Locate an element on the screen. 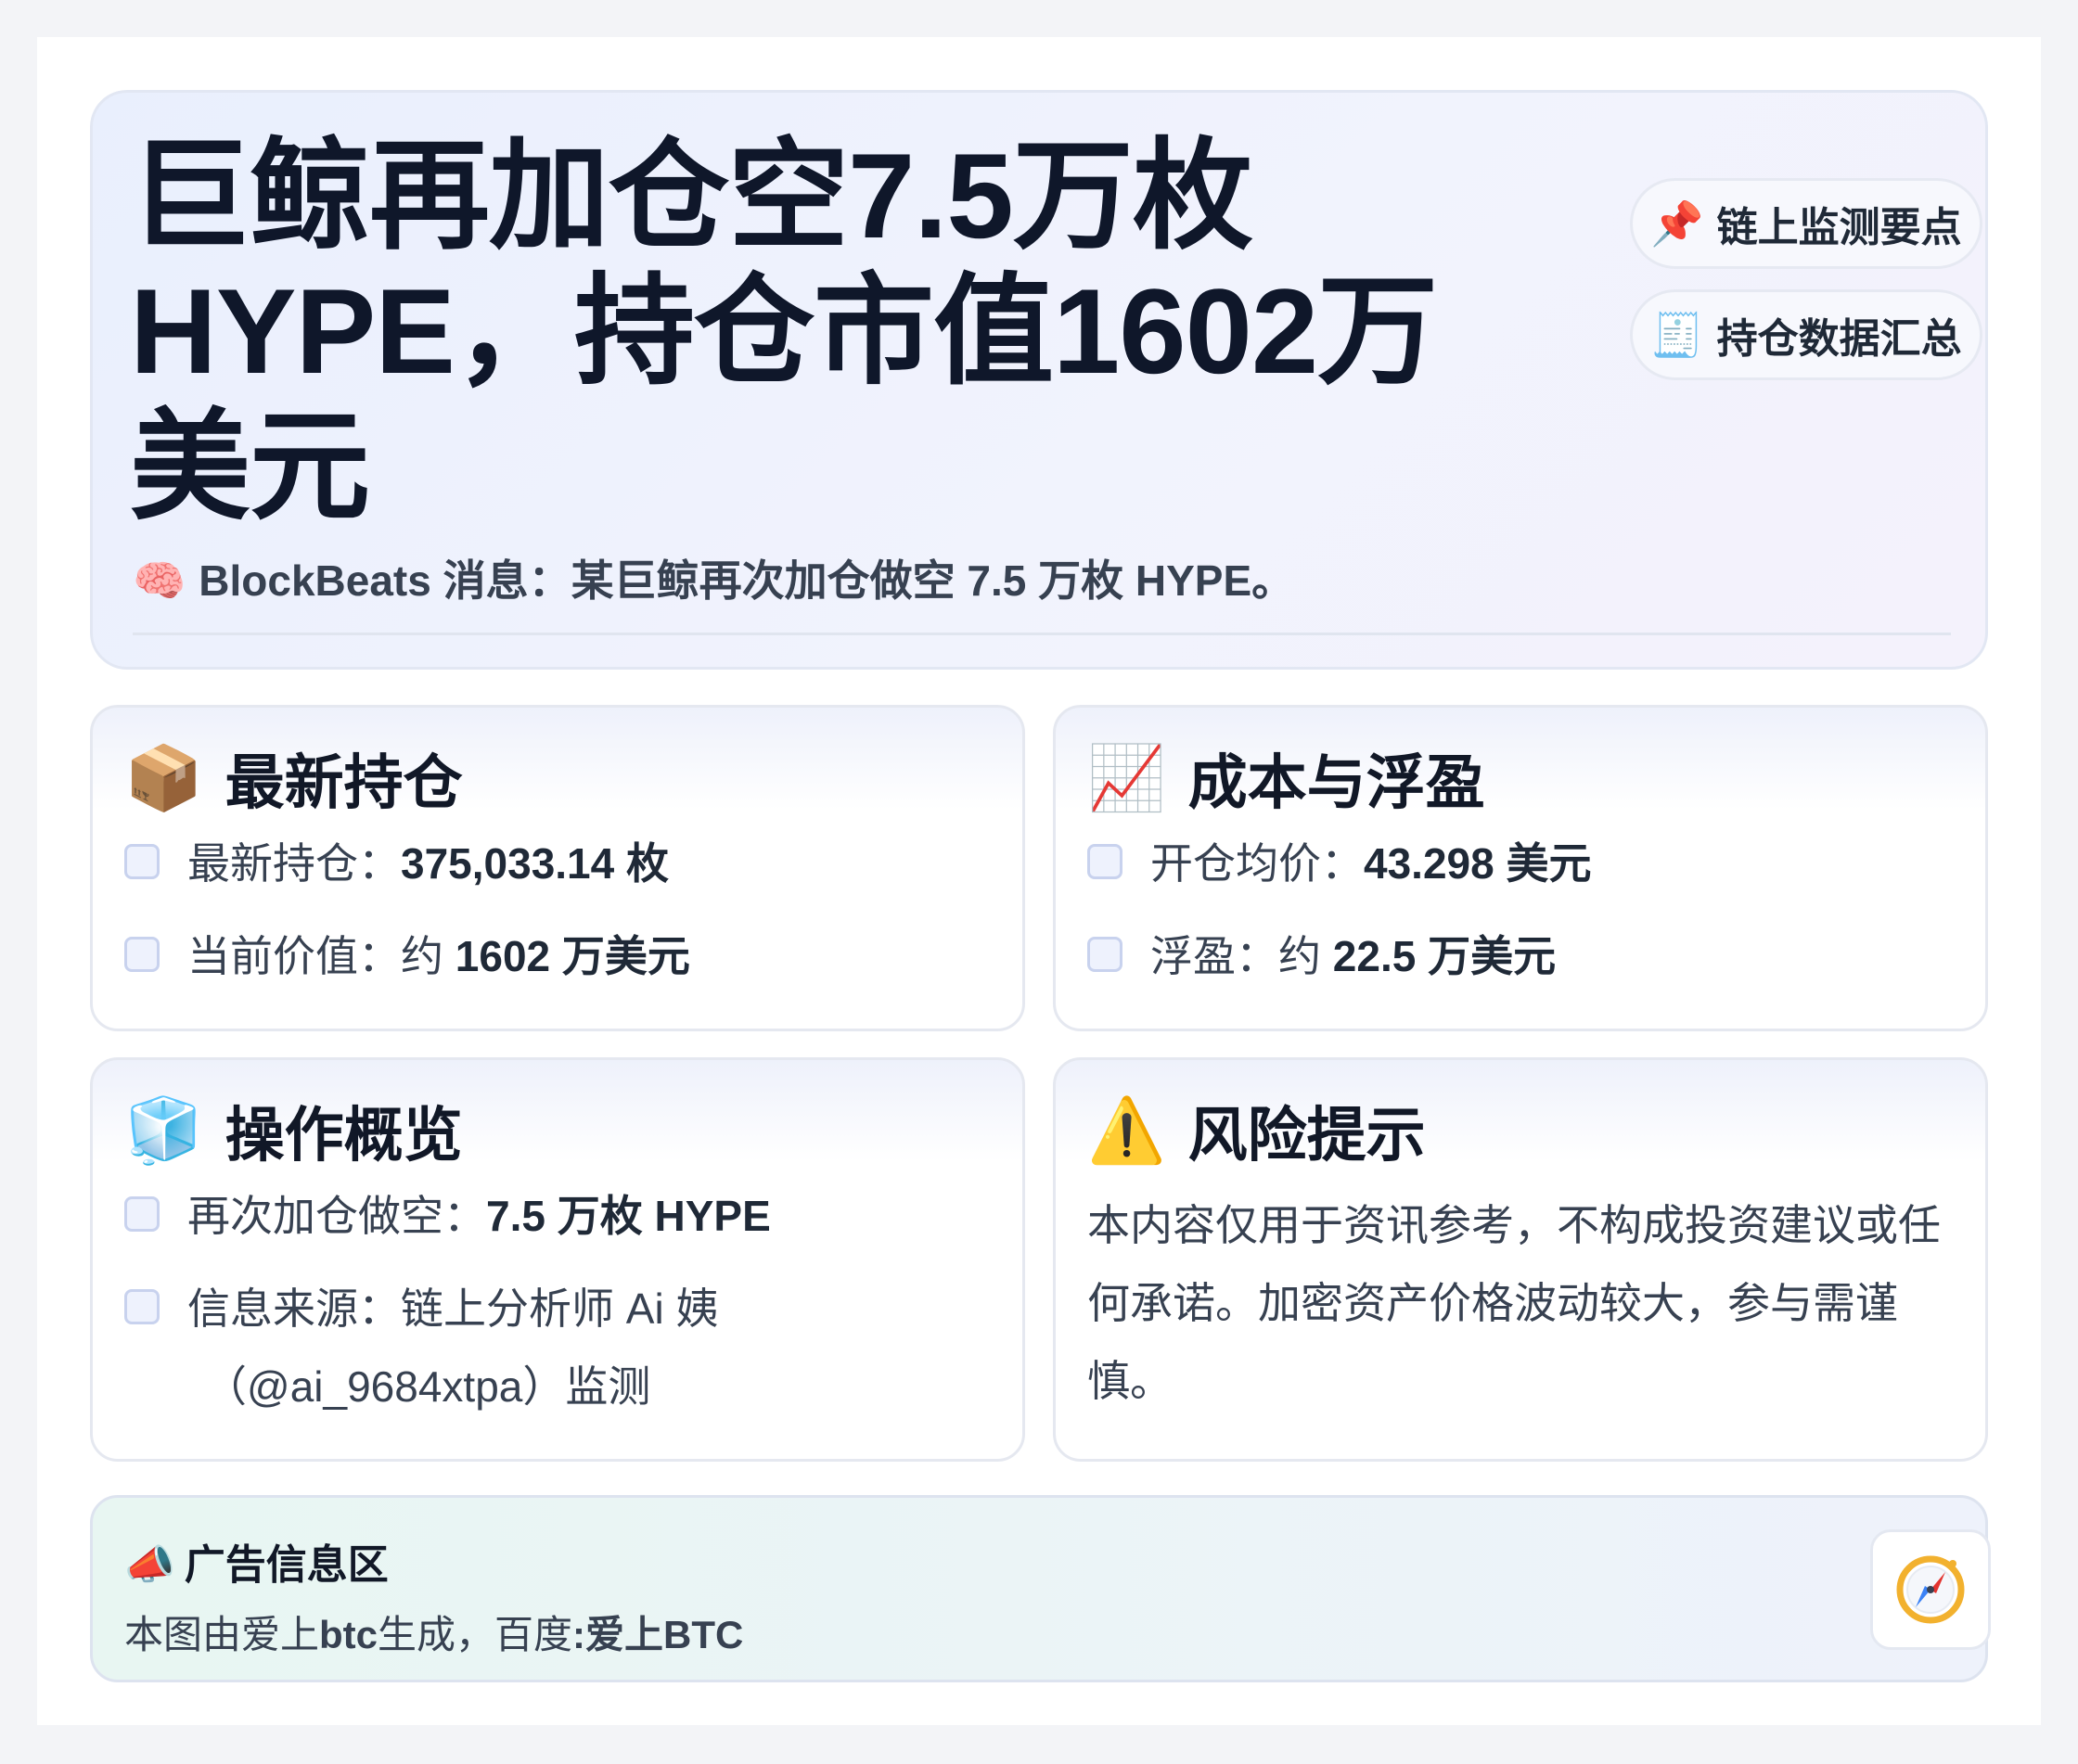 The image size is (2078, 1764). ad-text-brand: btc is located at coordinates (348, 1634).